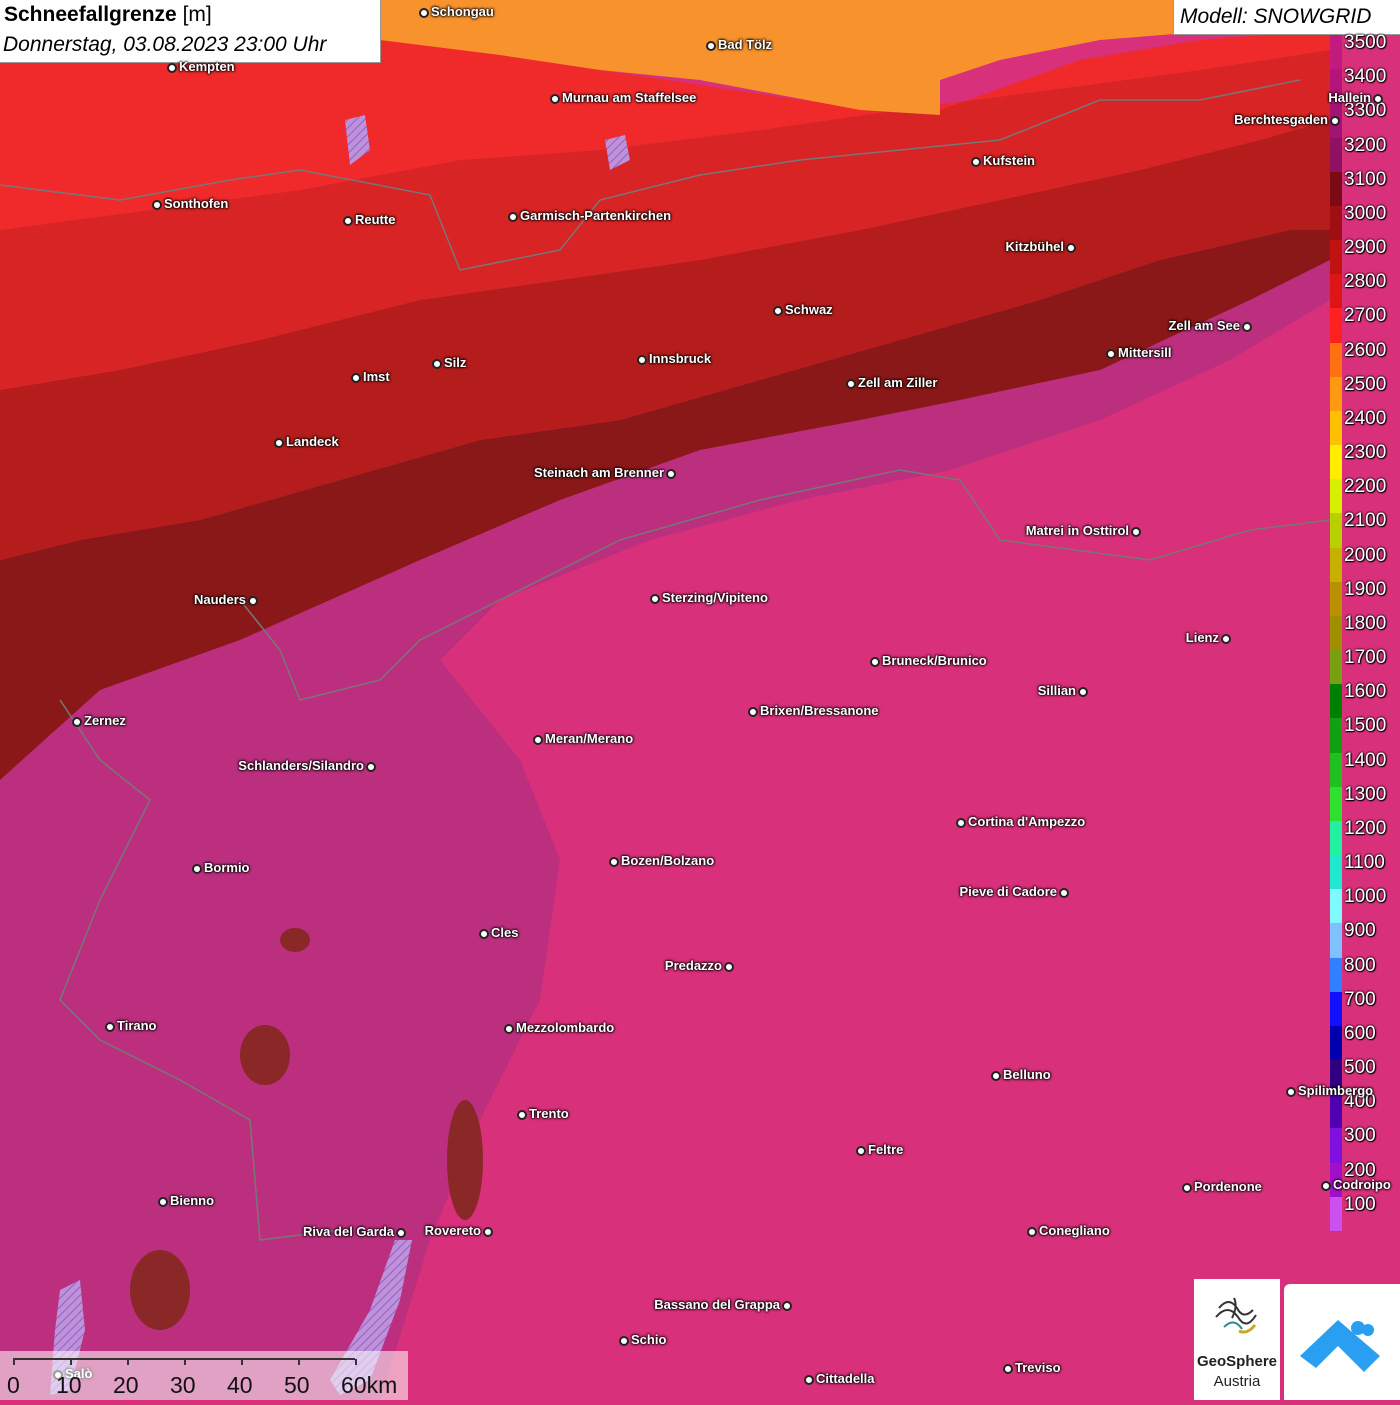 The height and width of the screenshot is (1405, 1400). Describe the element at coordinates (1228, 1186) in the screenshot. I see `city-label: Pordenone` at that location.